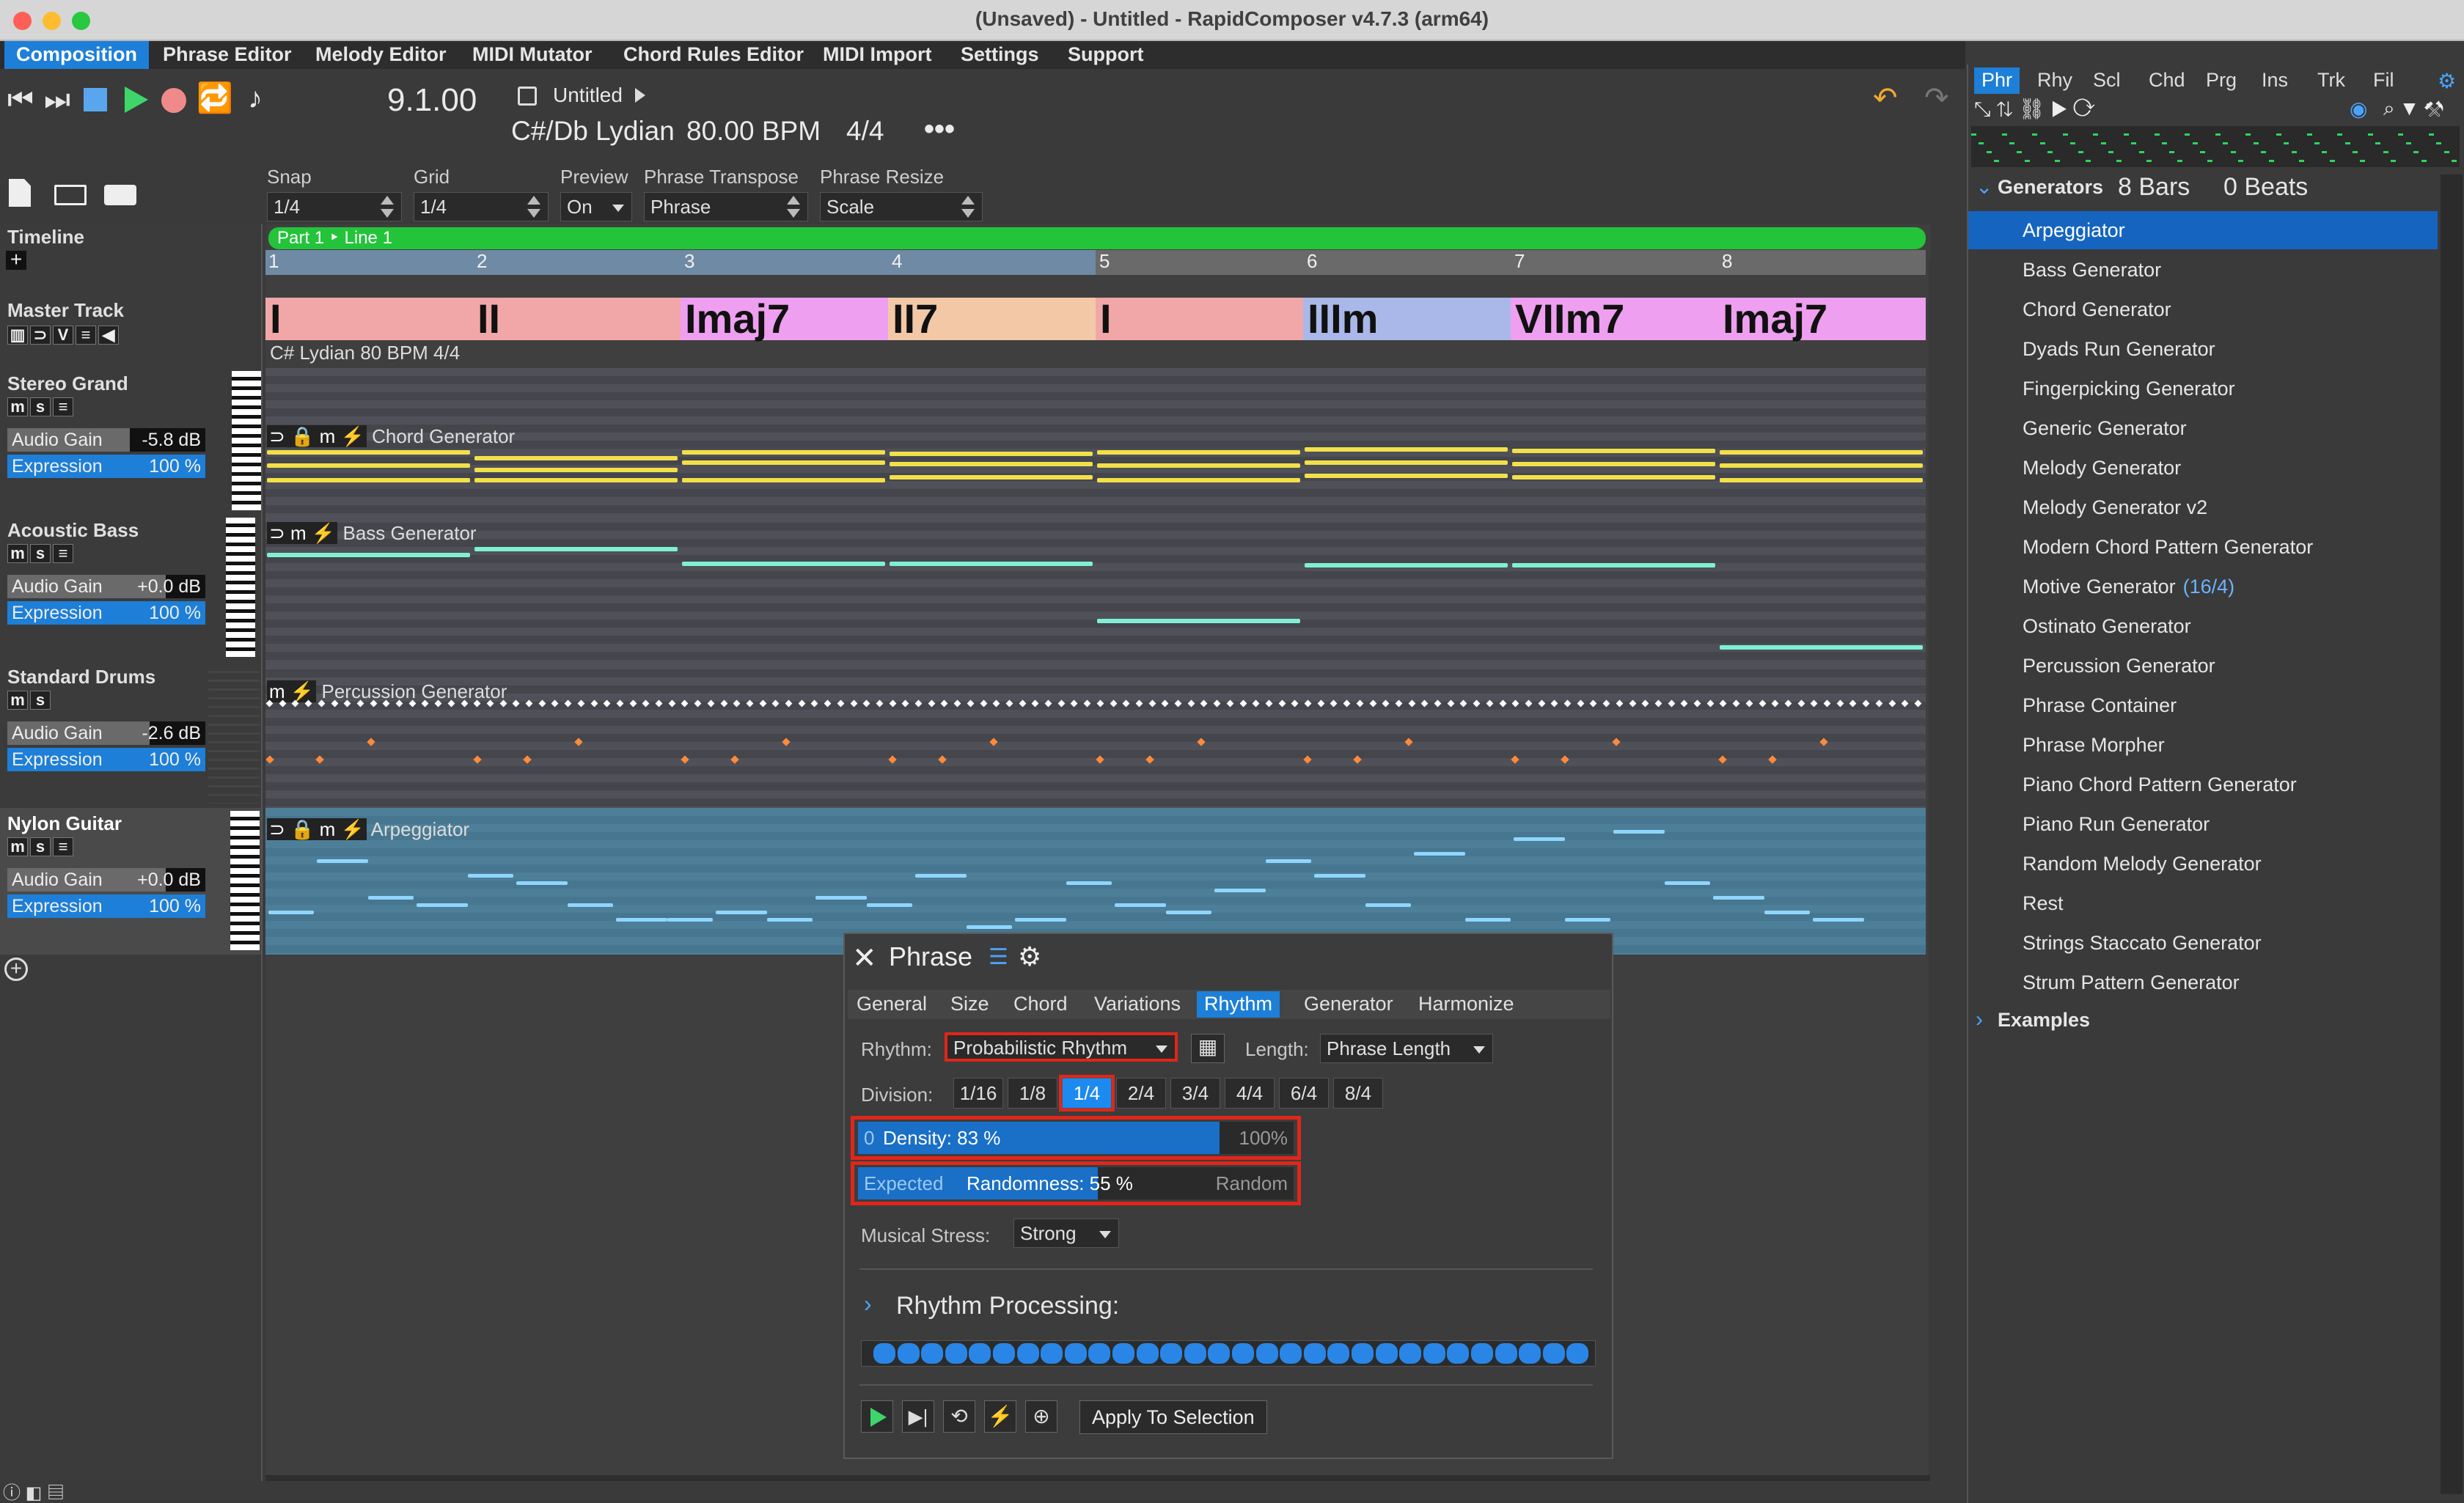  Describe the element at coordinates (640, 95) in the screenshot. I see `song-arrow-icon` at that location.